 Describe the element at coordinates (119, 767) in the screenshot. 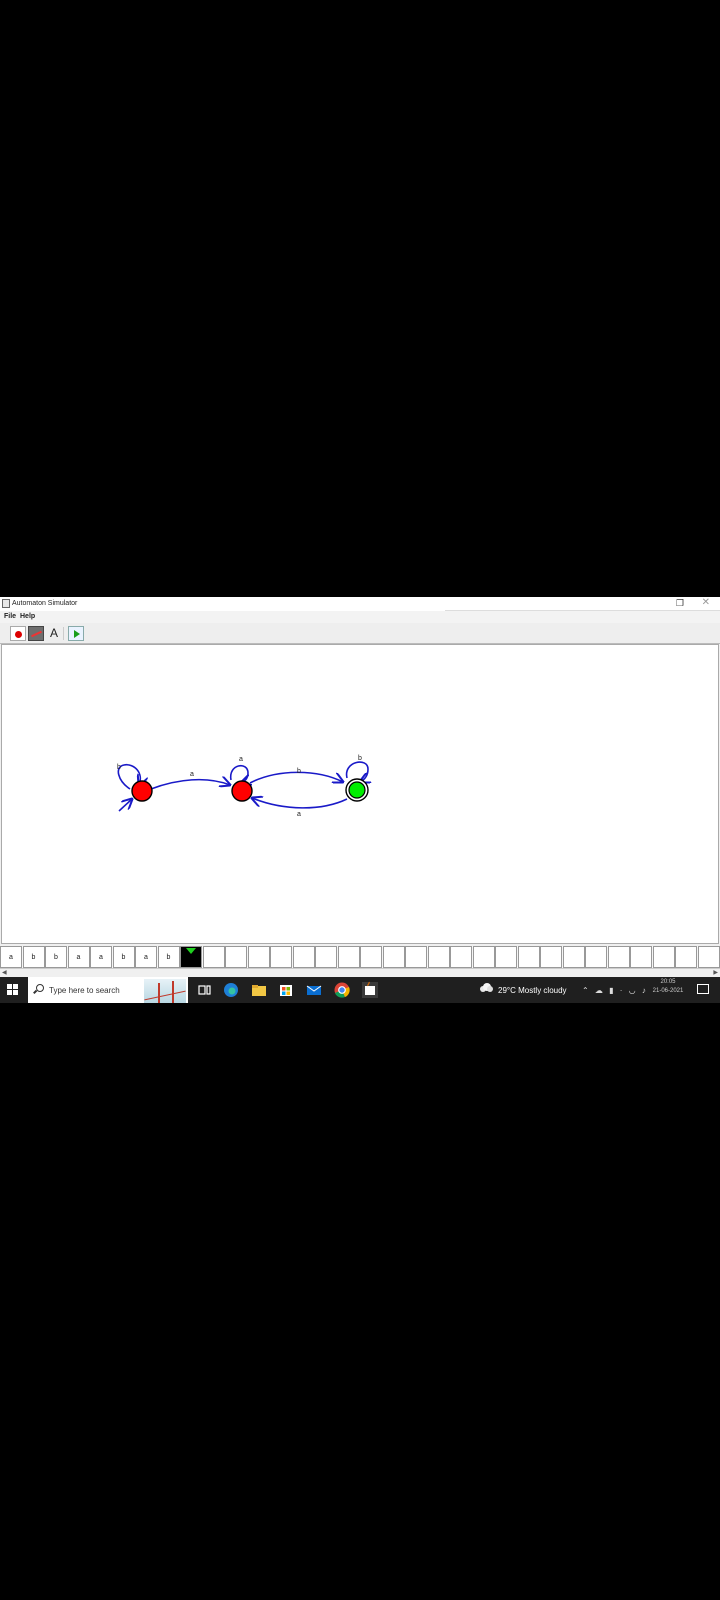

I see `edge-label-q0-q0: b` at that location.